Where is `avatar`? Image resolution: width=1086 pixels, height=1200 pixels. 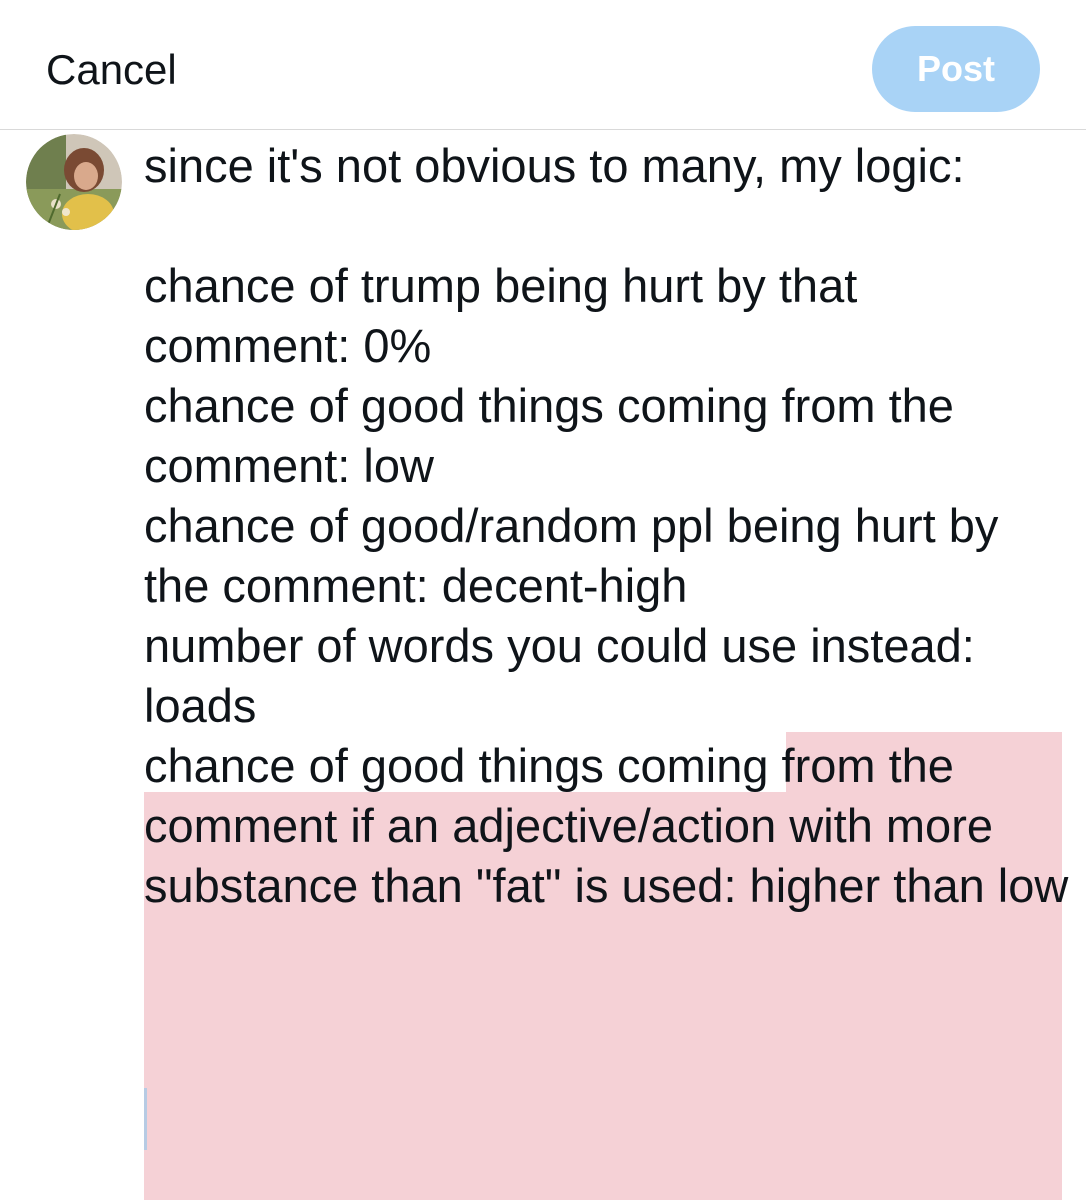 avatar is located at coordinates (74, 182).